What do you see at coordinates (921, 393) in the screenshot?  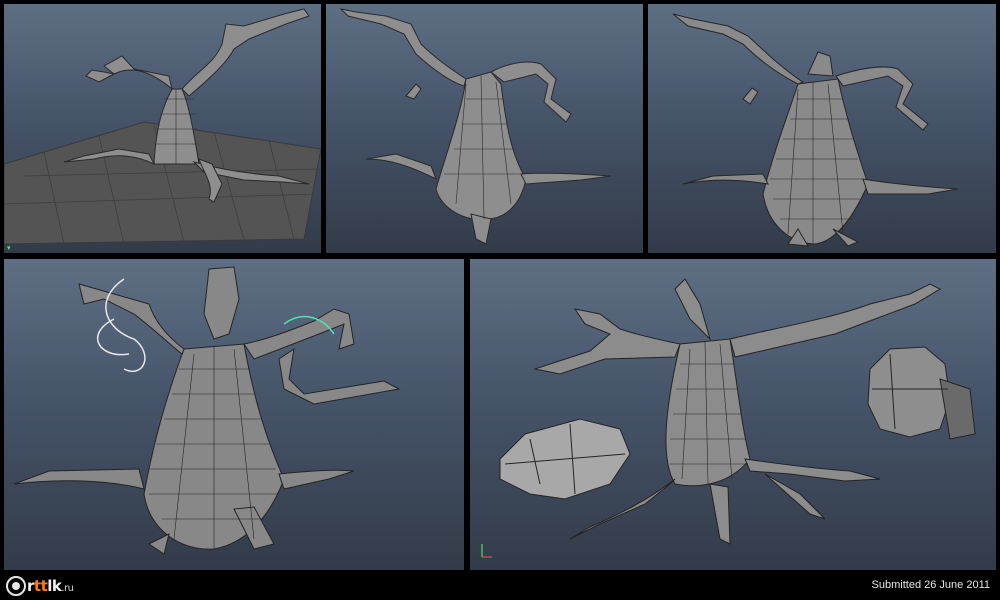 I see `skull-mesh` at bounding box center [921, 393].